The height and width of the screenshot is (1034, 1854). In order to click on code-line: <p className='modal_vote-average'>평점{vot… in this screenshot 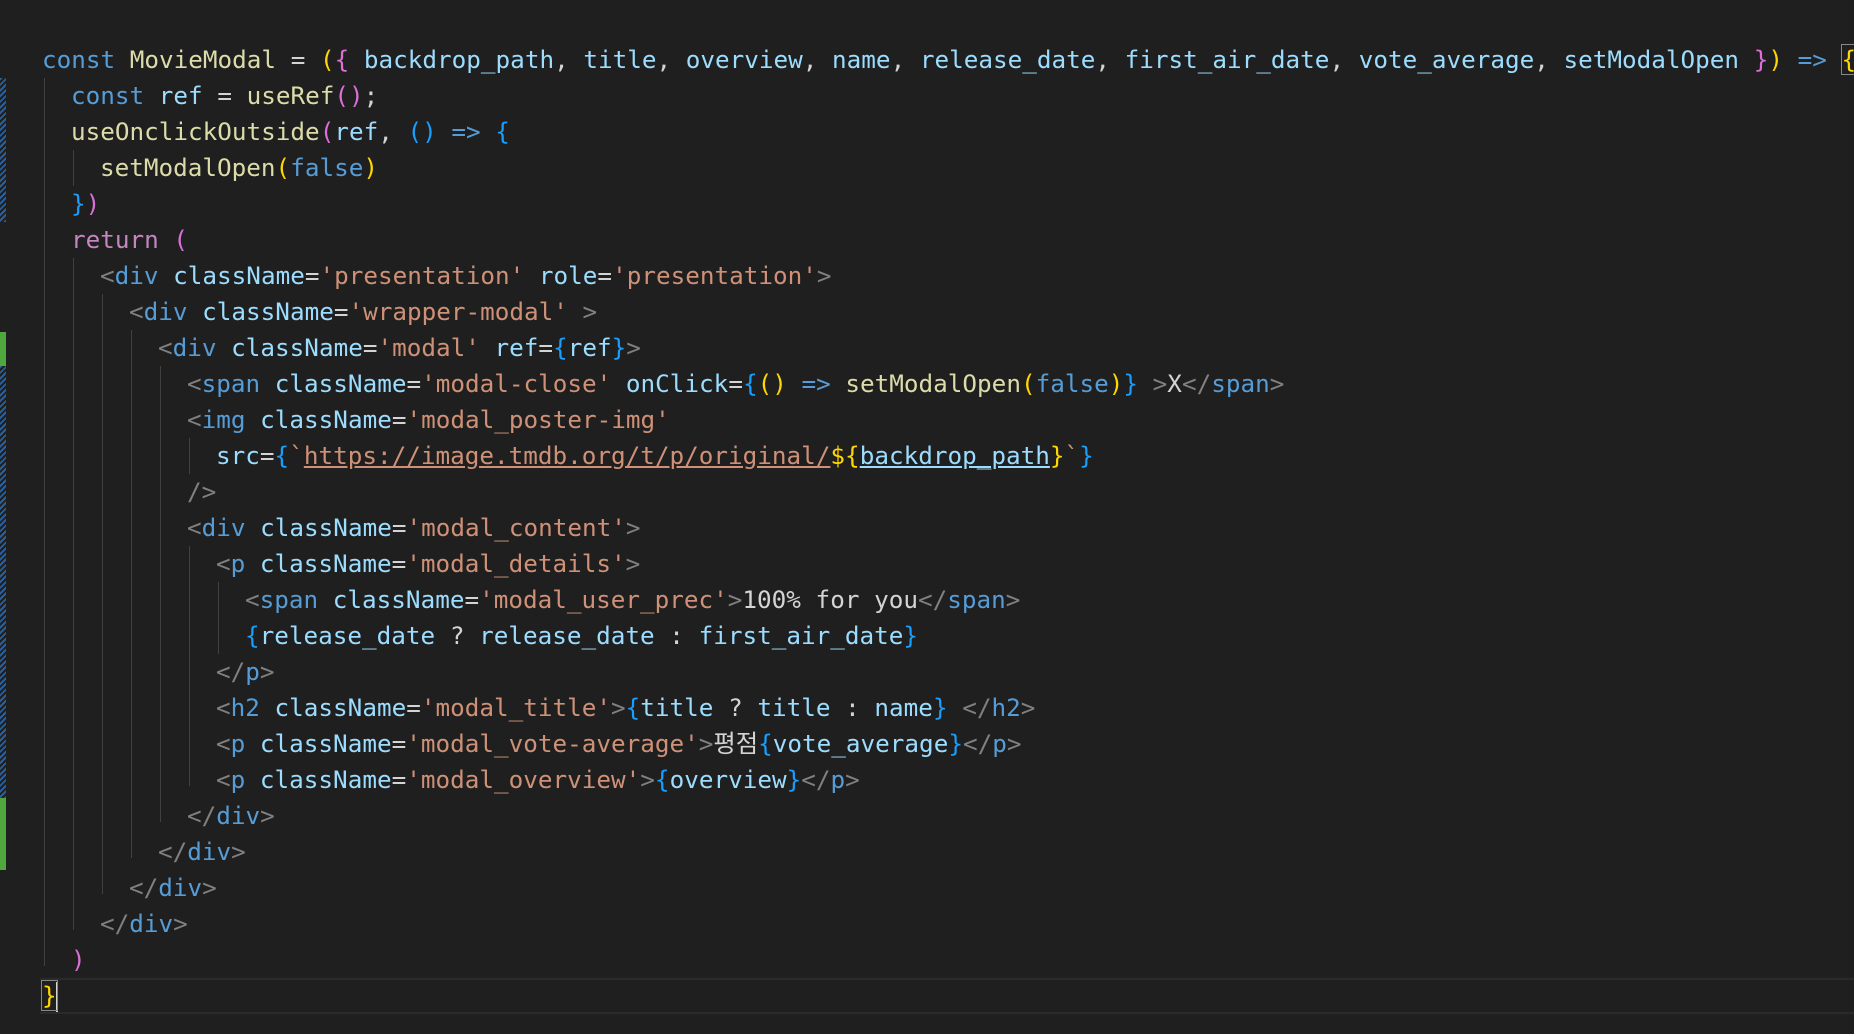, I will do `click(619, 744)`.